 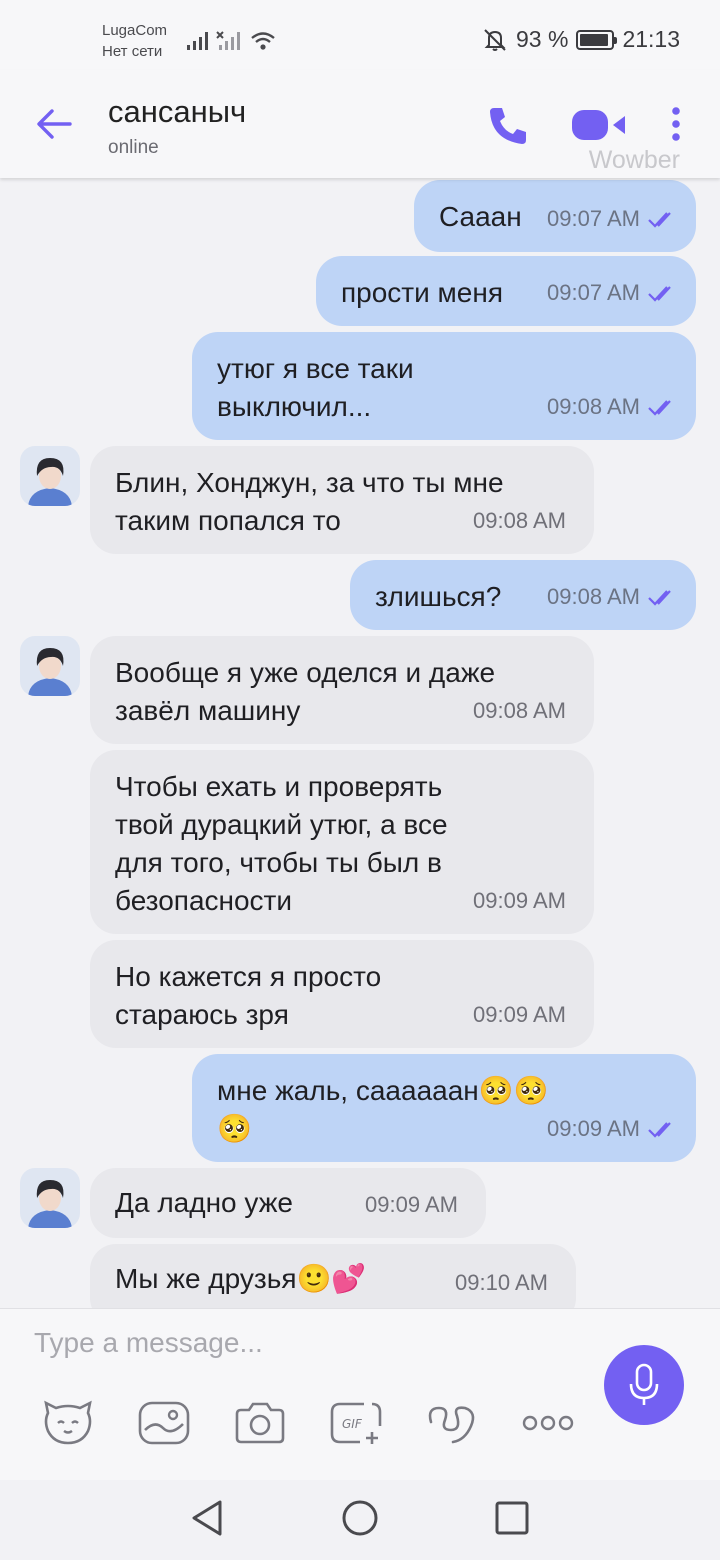 What do you see at coordinates (542, 39) in the screenshot?
I see `battery-percent: 93 %` at bounding box center [542, 39].